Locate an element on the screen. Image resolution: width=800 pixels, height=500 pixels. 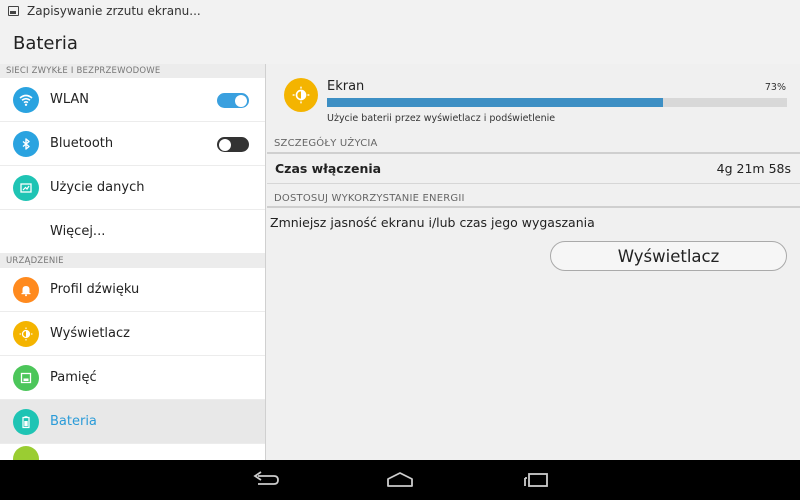
home-icon is located at coordinates (400, 480).